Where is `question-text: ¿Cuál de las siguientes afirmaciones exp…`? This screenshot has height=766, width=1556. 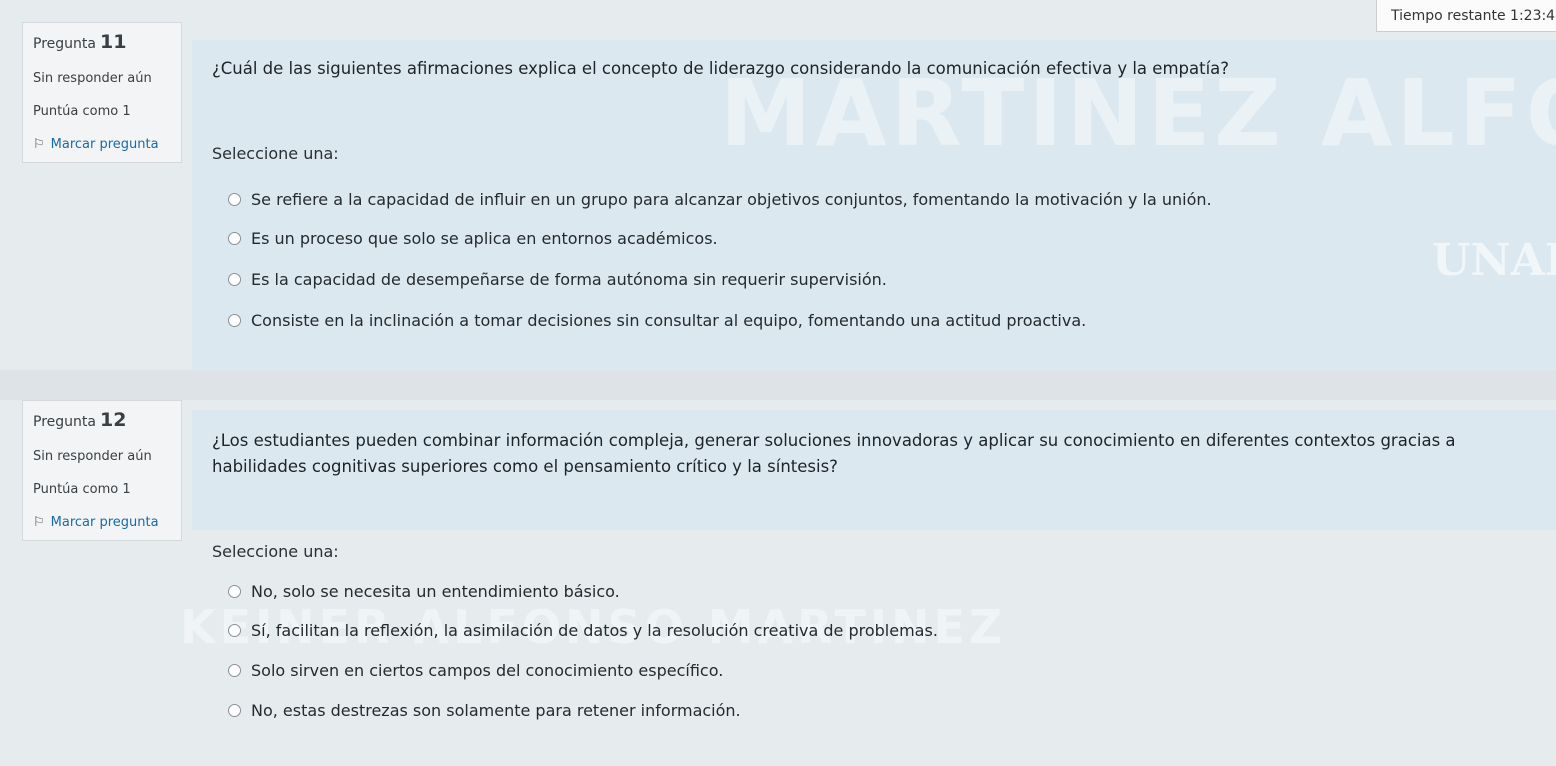 question-text: ¿Cuál de las siguientes afirmaciones exp… is located at coordinates (721, 68).